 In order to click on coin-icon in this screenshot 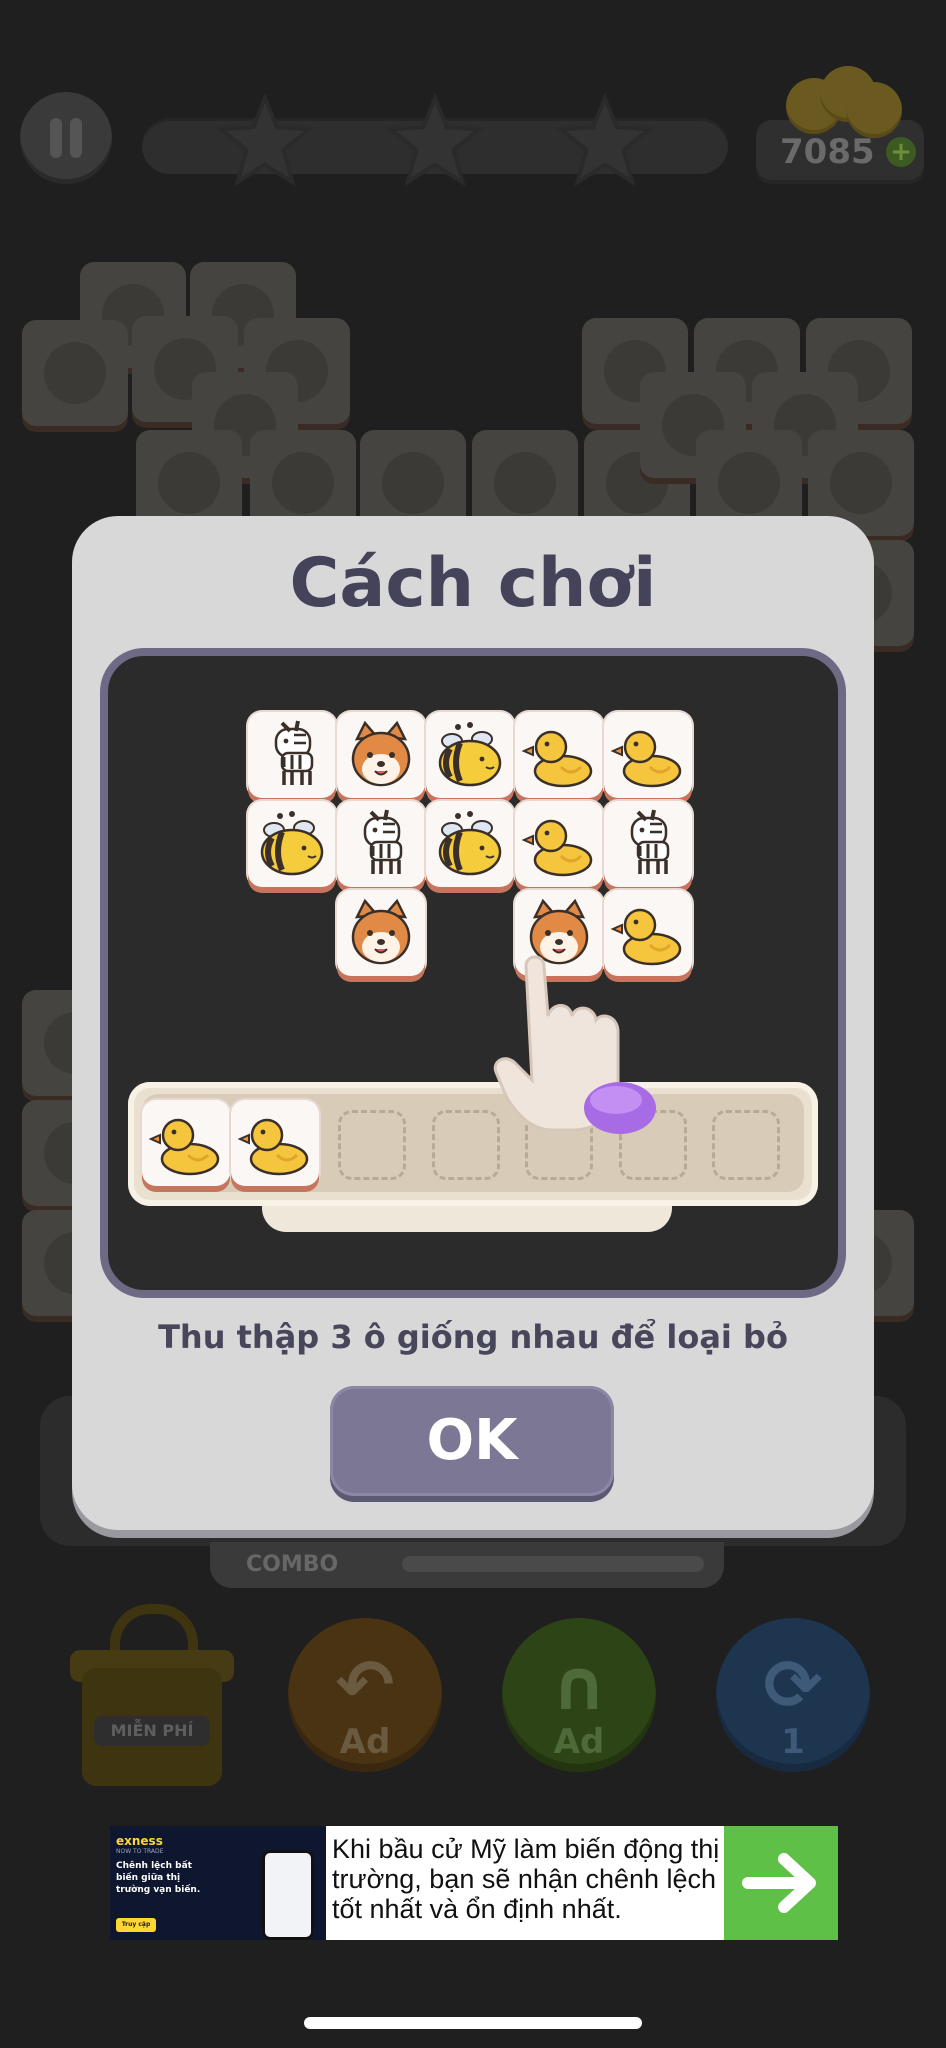, I will do `click(874, 110)`.